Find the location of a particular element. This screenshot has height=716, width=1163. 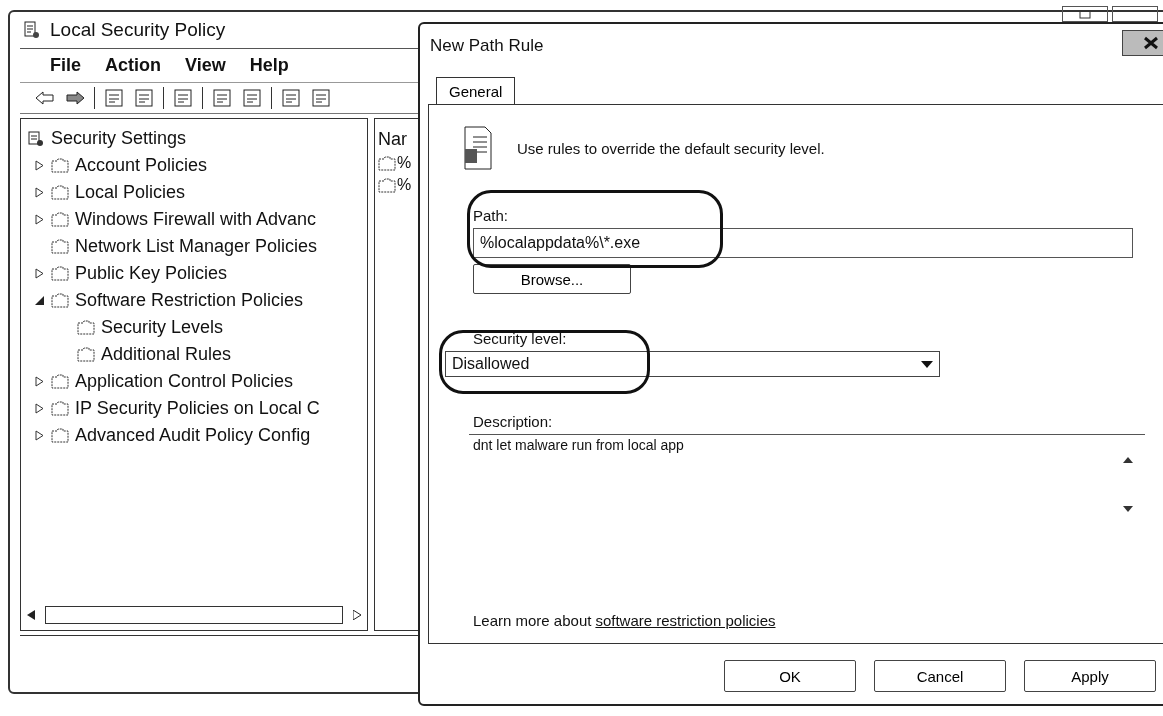

menu-item: Help is located at coordinates (269, 65).